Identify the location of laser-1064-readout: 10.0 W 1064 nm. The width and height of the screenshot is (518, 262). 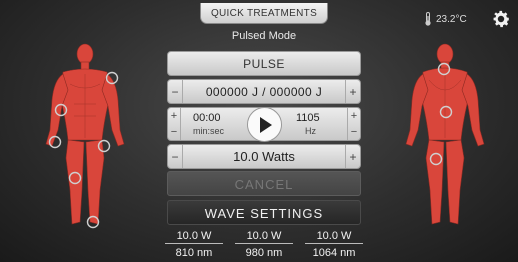
(334, 244).